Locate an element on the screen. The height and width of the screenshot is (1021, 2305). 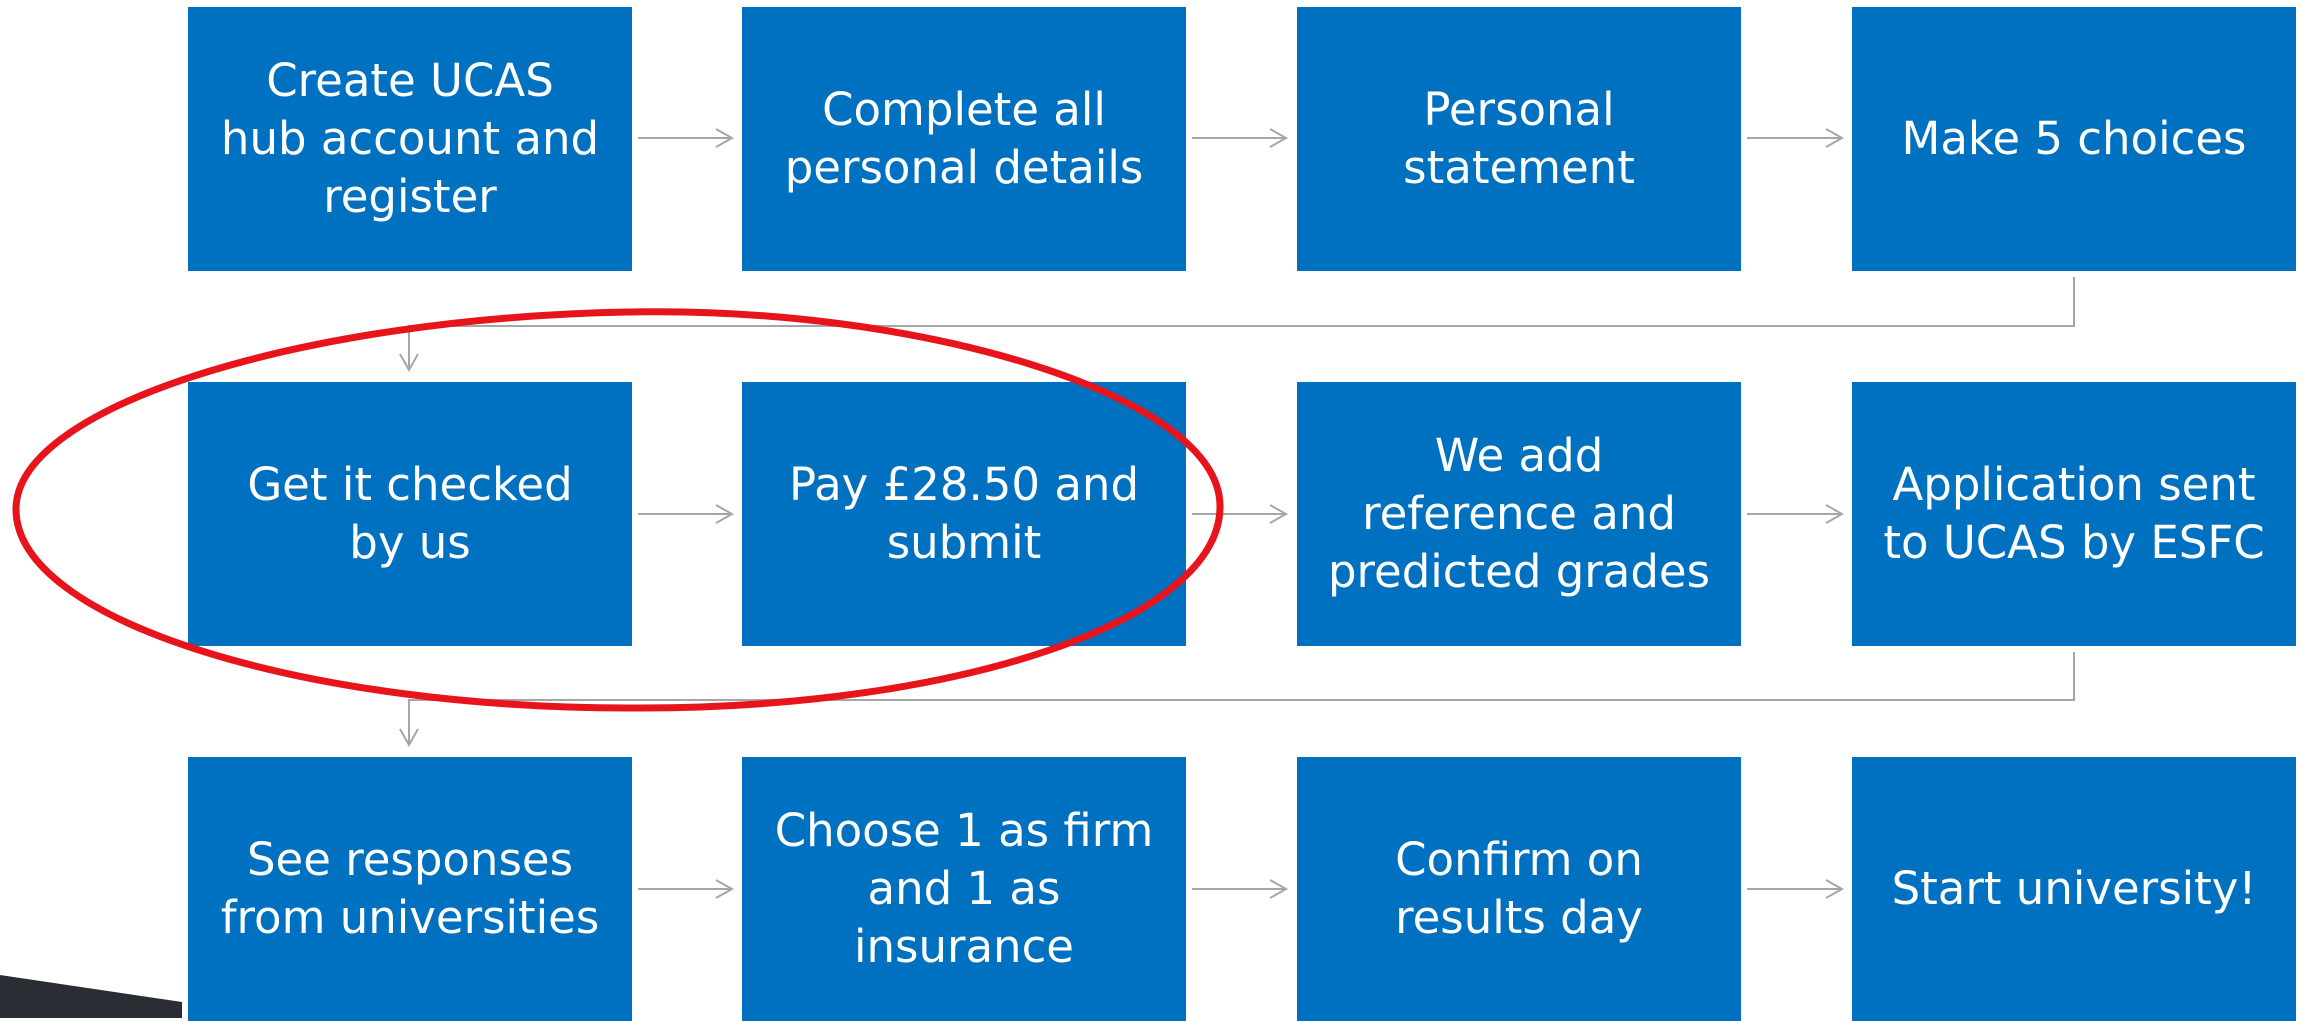
step-personal-statement: Personal statement is located at coordinates (1519, 139).